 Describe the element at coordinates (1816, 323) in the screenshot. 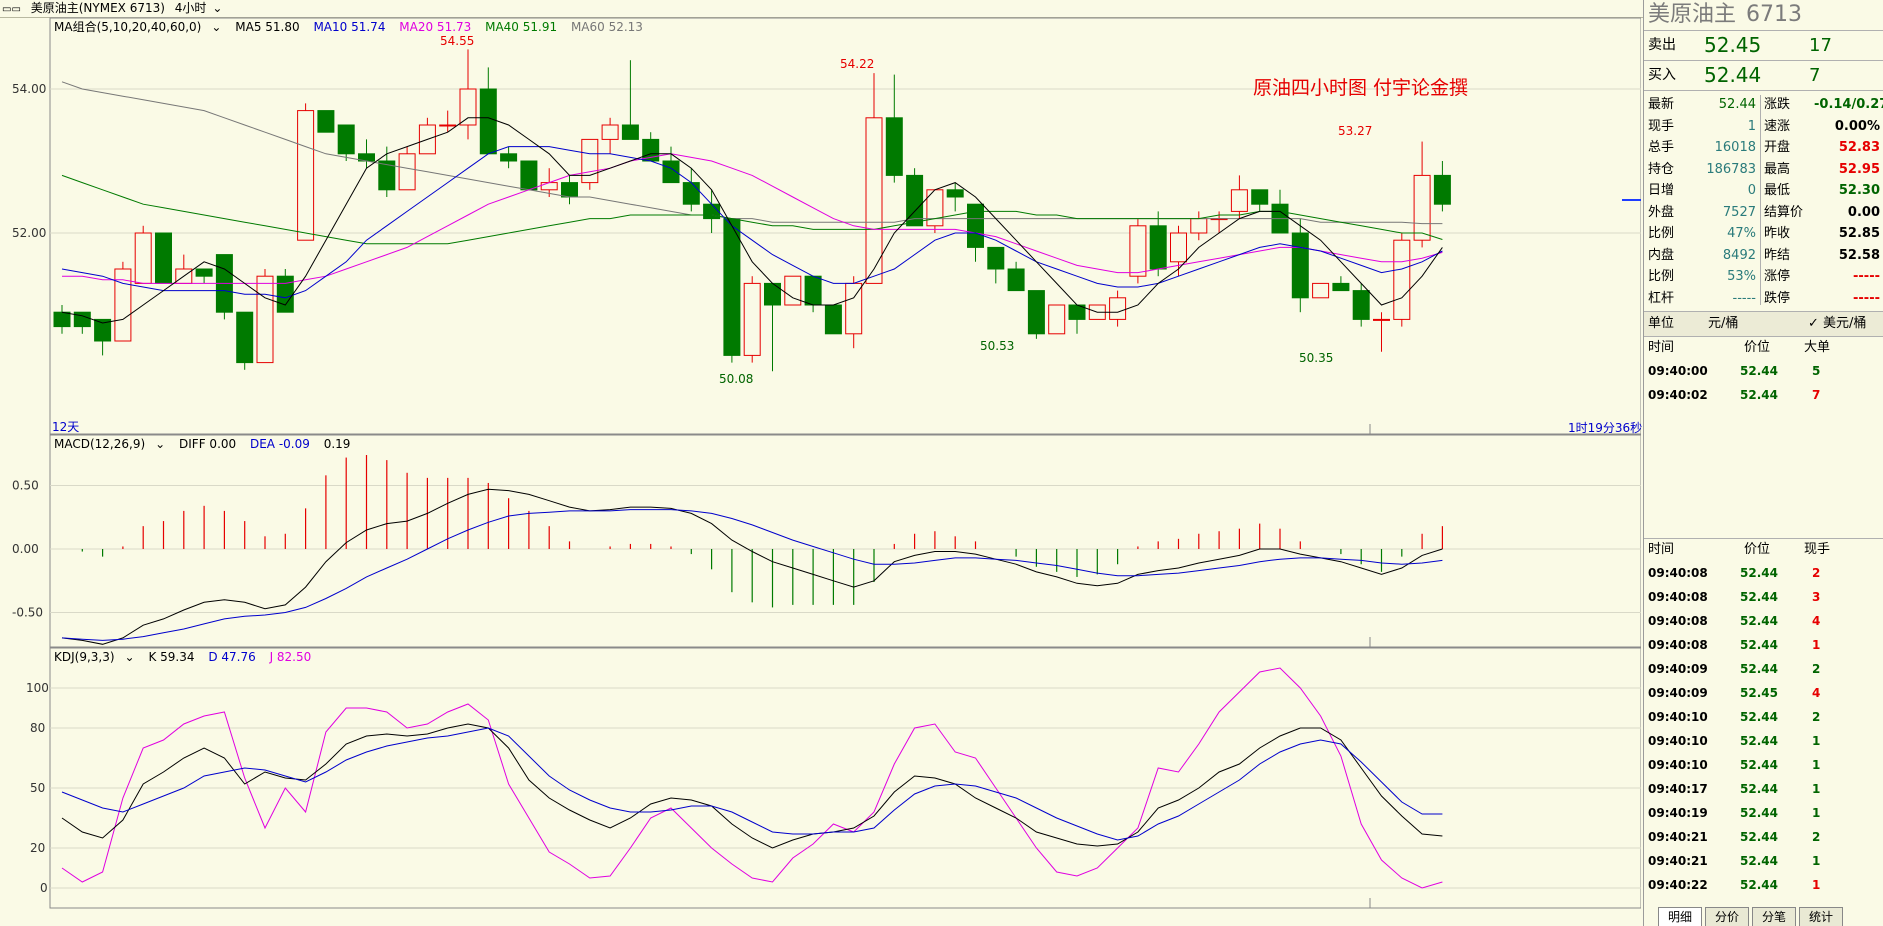

I see `check-icon: ✓` at that location.